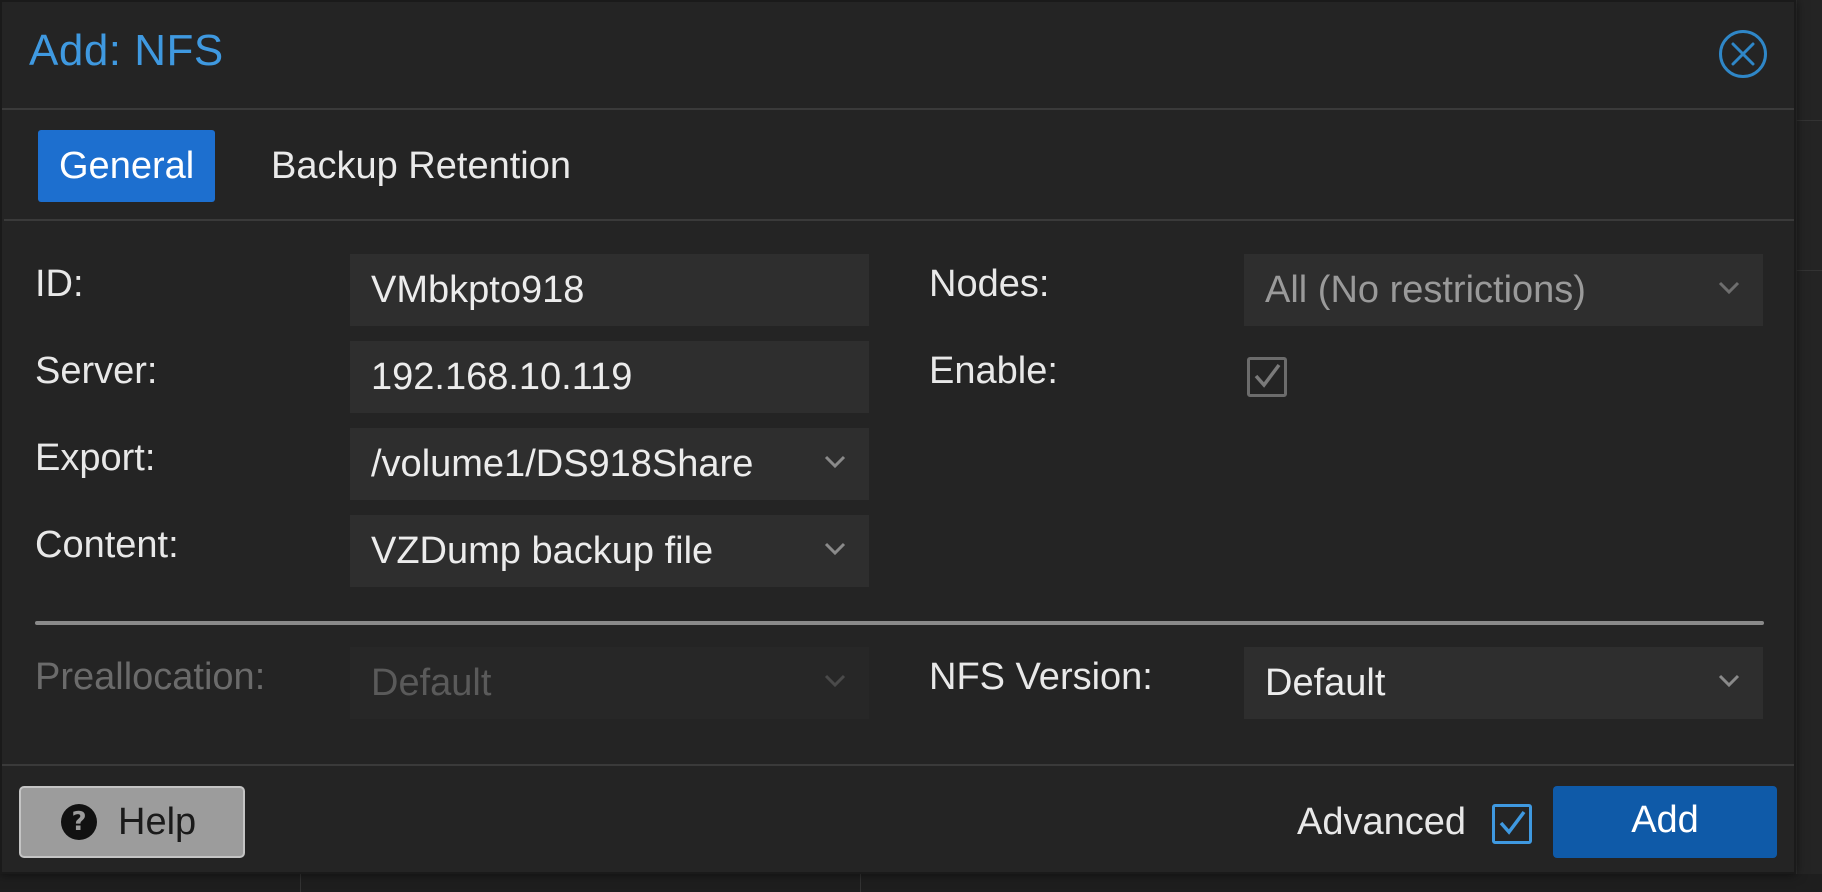 This screenshot has height=892, width=1822. Describe the element at coordinates (157, 822) in the screenshot. I see `help-button-label: Help` at that location.